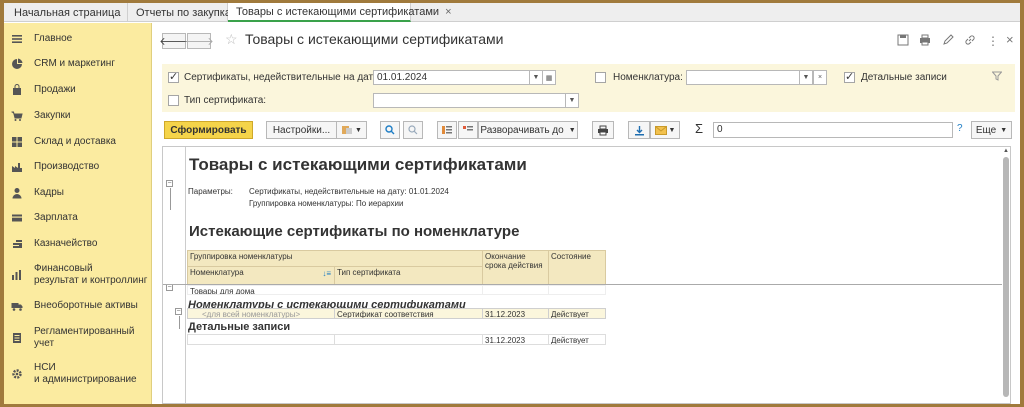 The width and height of the screenshot is (1024, 407). What do you see at coordinates (600, 77) in the screenshot?
I see `nomenclature-checkbox` at bounding box center [600, 77].